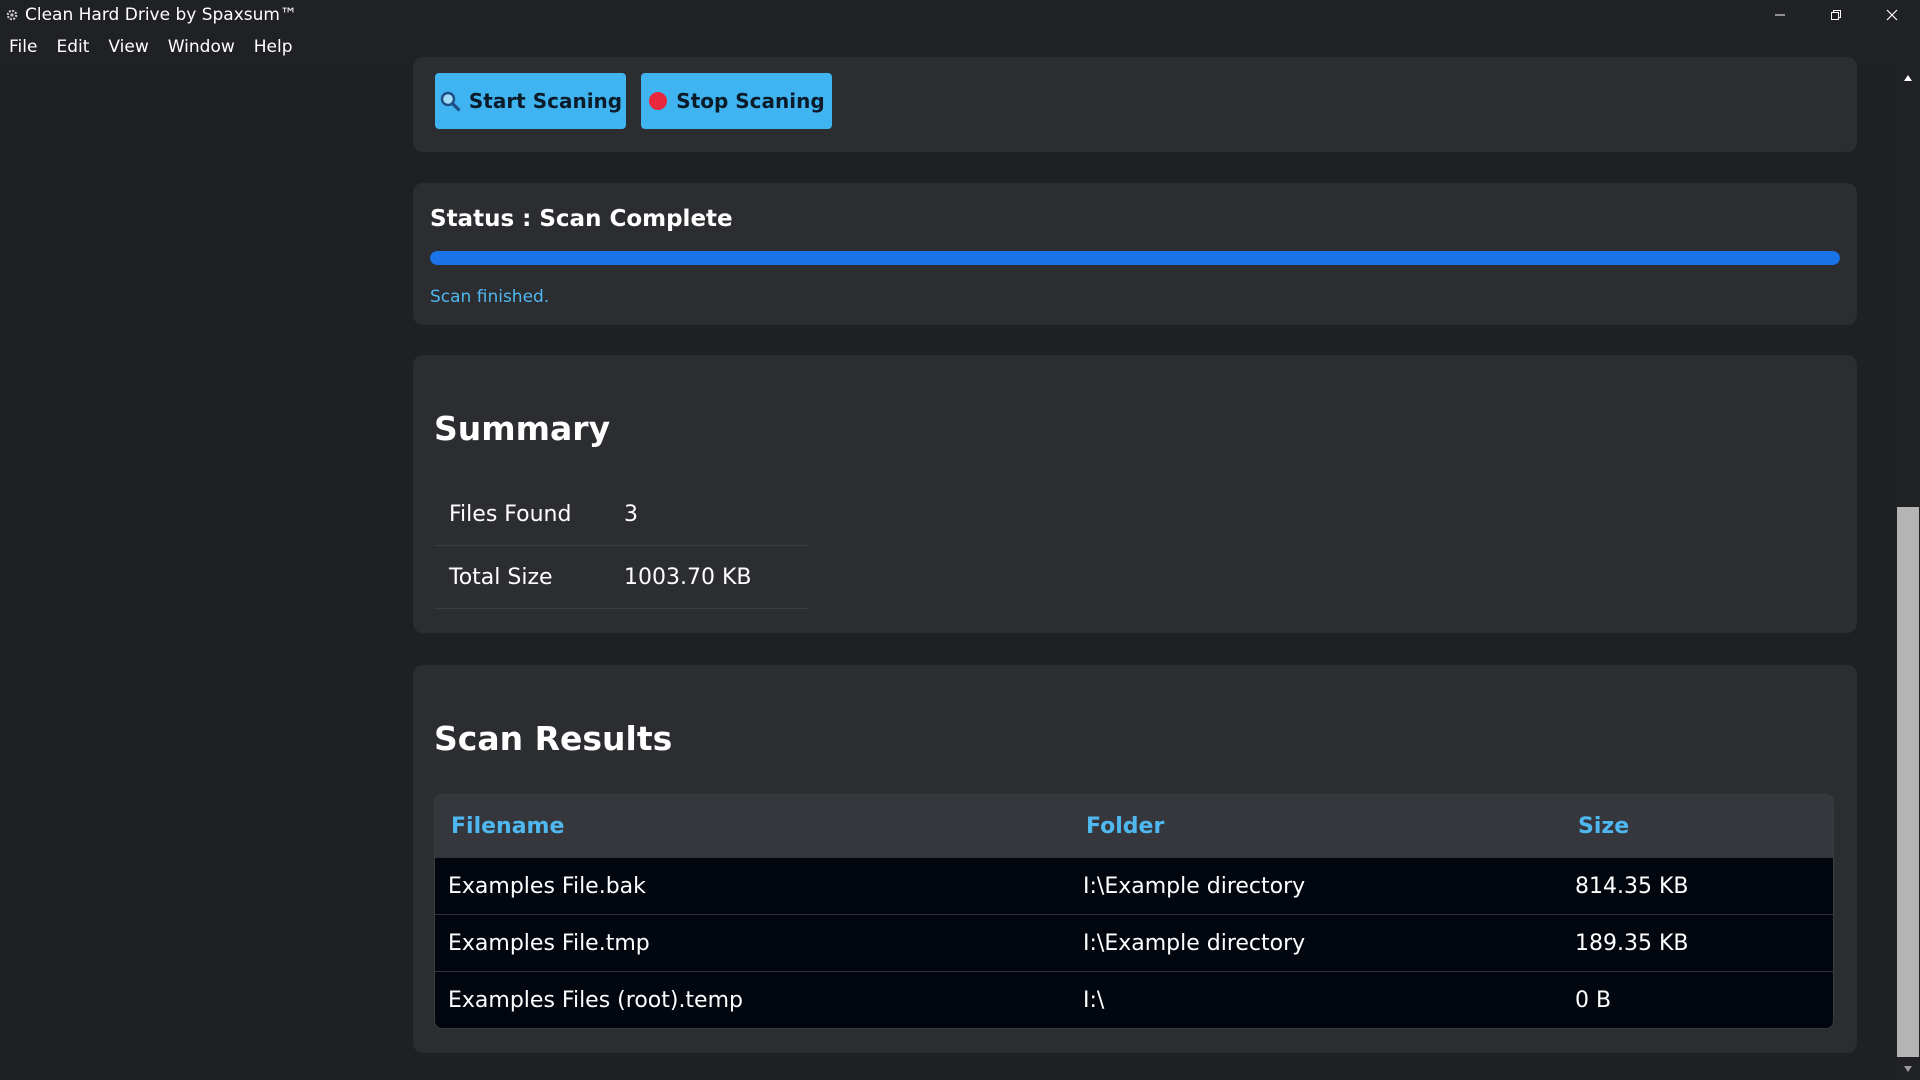  Describe the element at coordinates (161, 14) in the screenshot. I see `window-title: Clean Hard Drive by Spaxsum™` at that location.